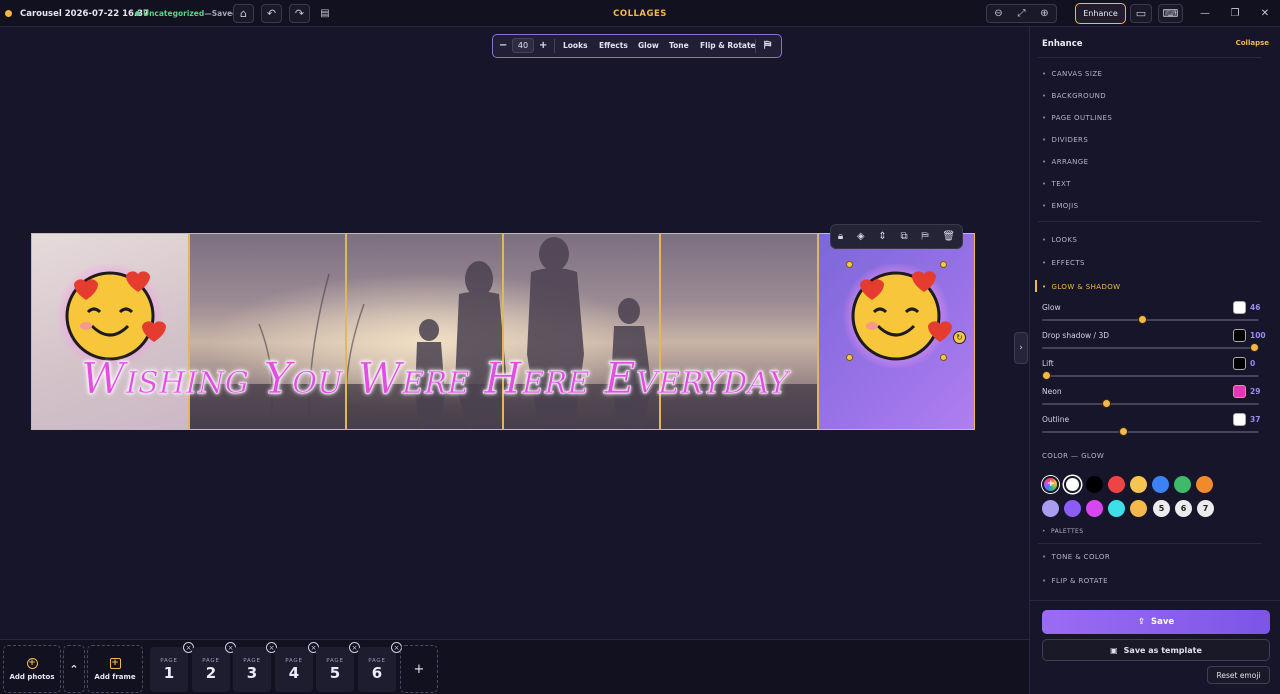 The image size is (1280, 694). What do you see at coordinates (679, 45) in the screenshot?
I see `tone-button: Tone` at bounding box center [679, 45].